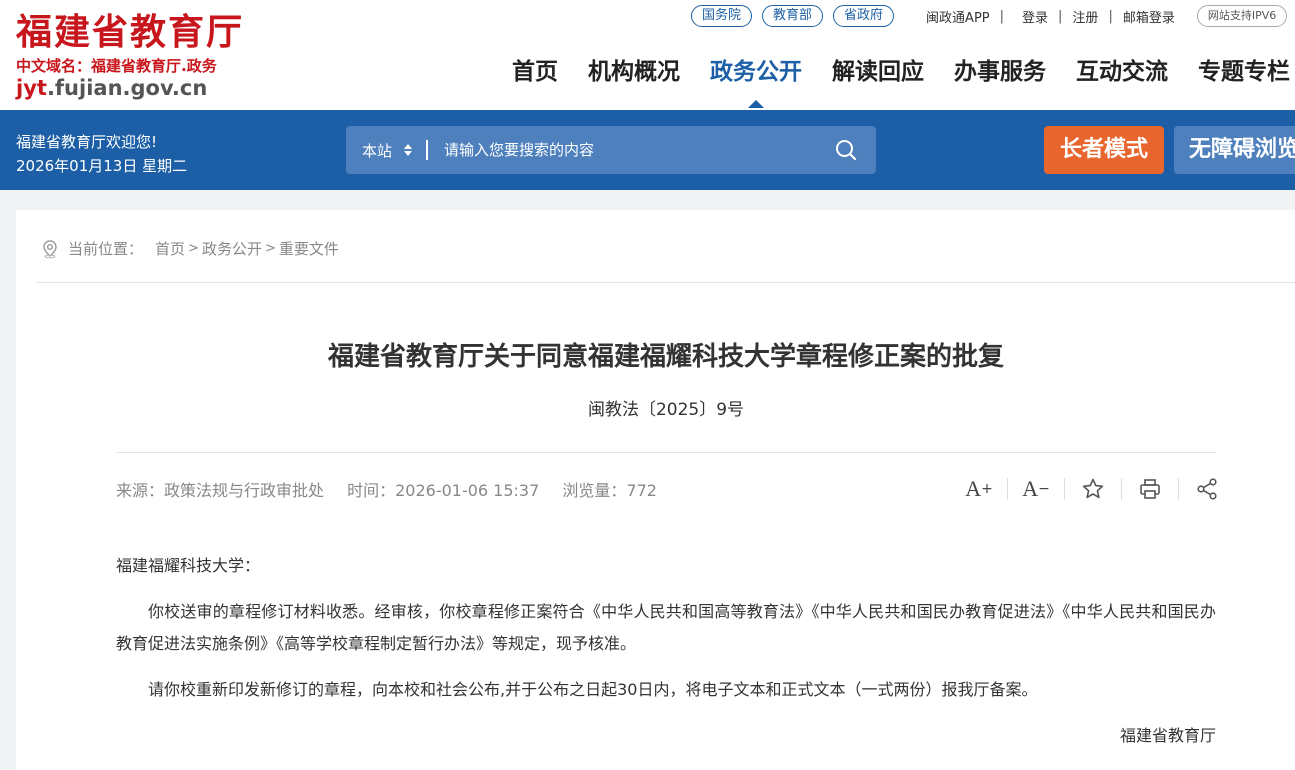 The height and width of the screenshot is (770, 1295). What do you see at coordinates (408, 150) in the screenshot?
I see `sort-arrows-icon` at bounding box center [408, 150].